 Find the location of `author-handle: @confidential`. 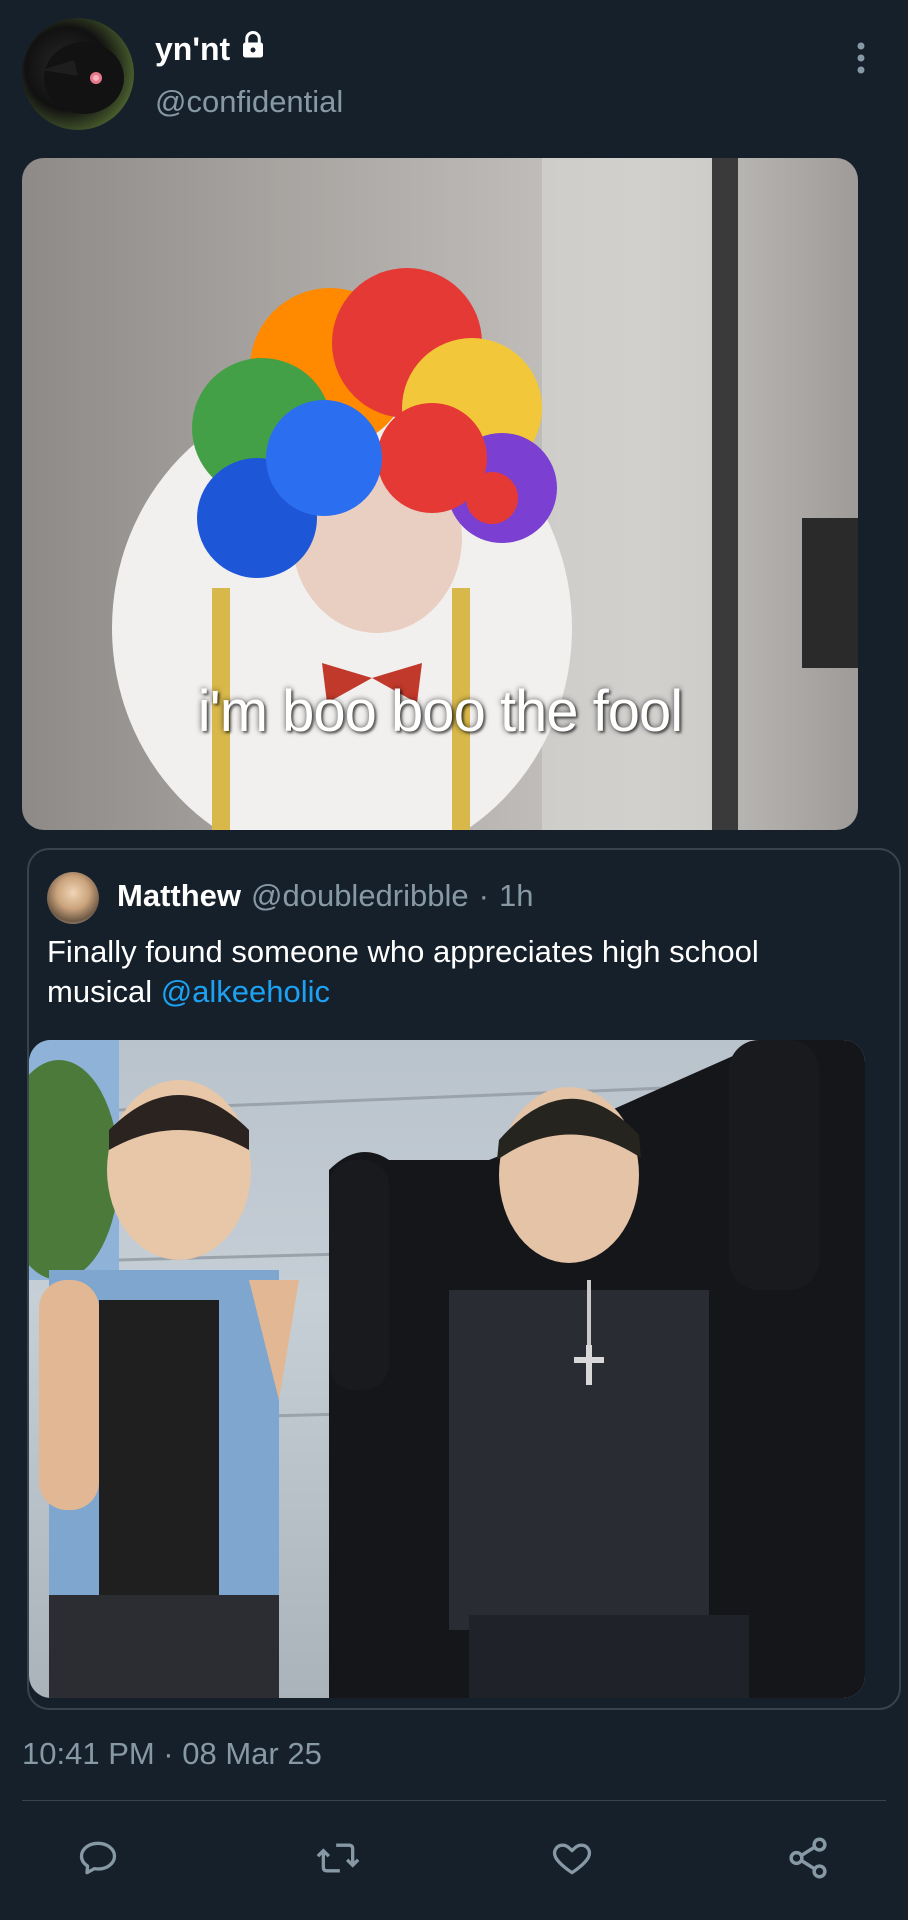

author-handle: @confidential is located at coordinates (249, 102).